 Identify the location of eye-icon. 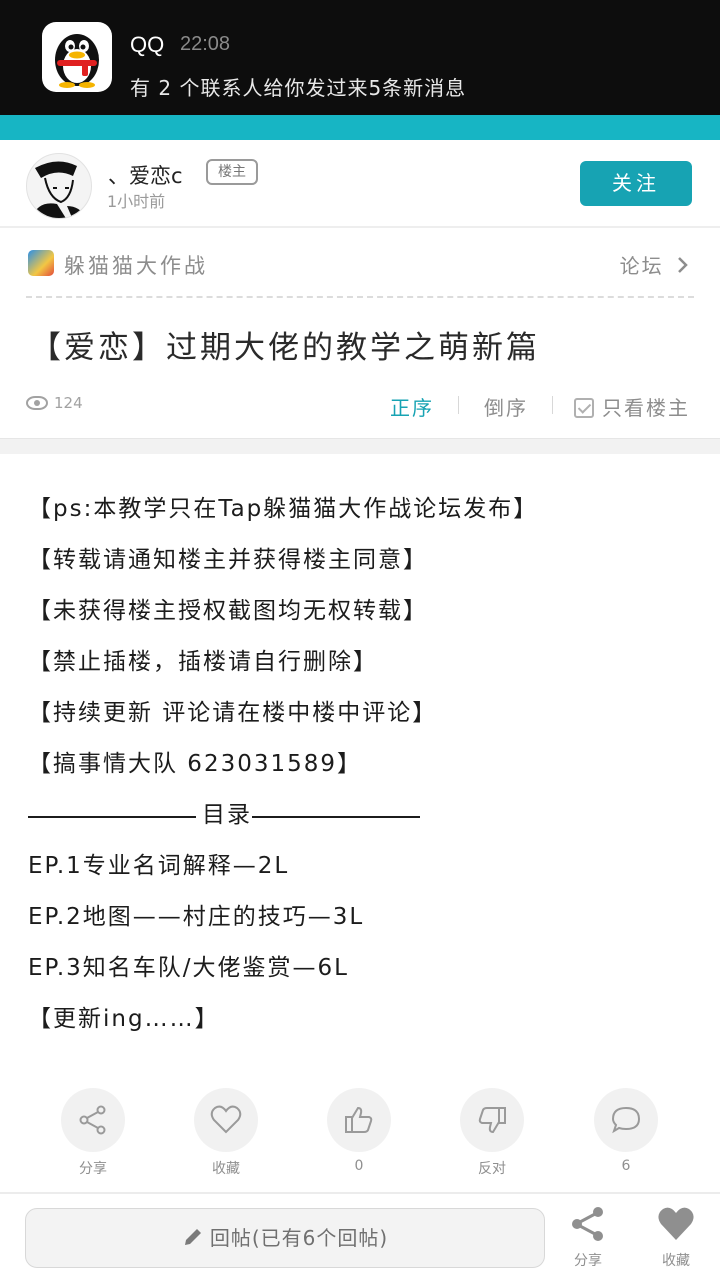
(37, 403).